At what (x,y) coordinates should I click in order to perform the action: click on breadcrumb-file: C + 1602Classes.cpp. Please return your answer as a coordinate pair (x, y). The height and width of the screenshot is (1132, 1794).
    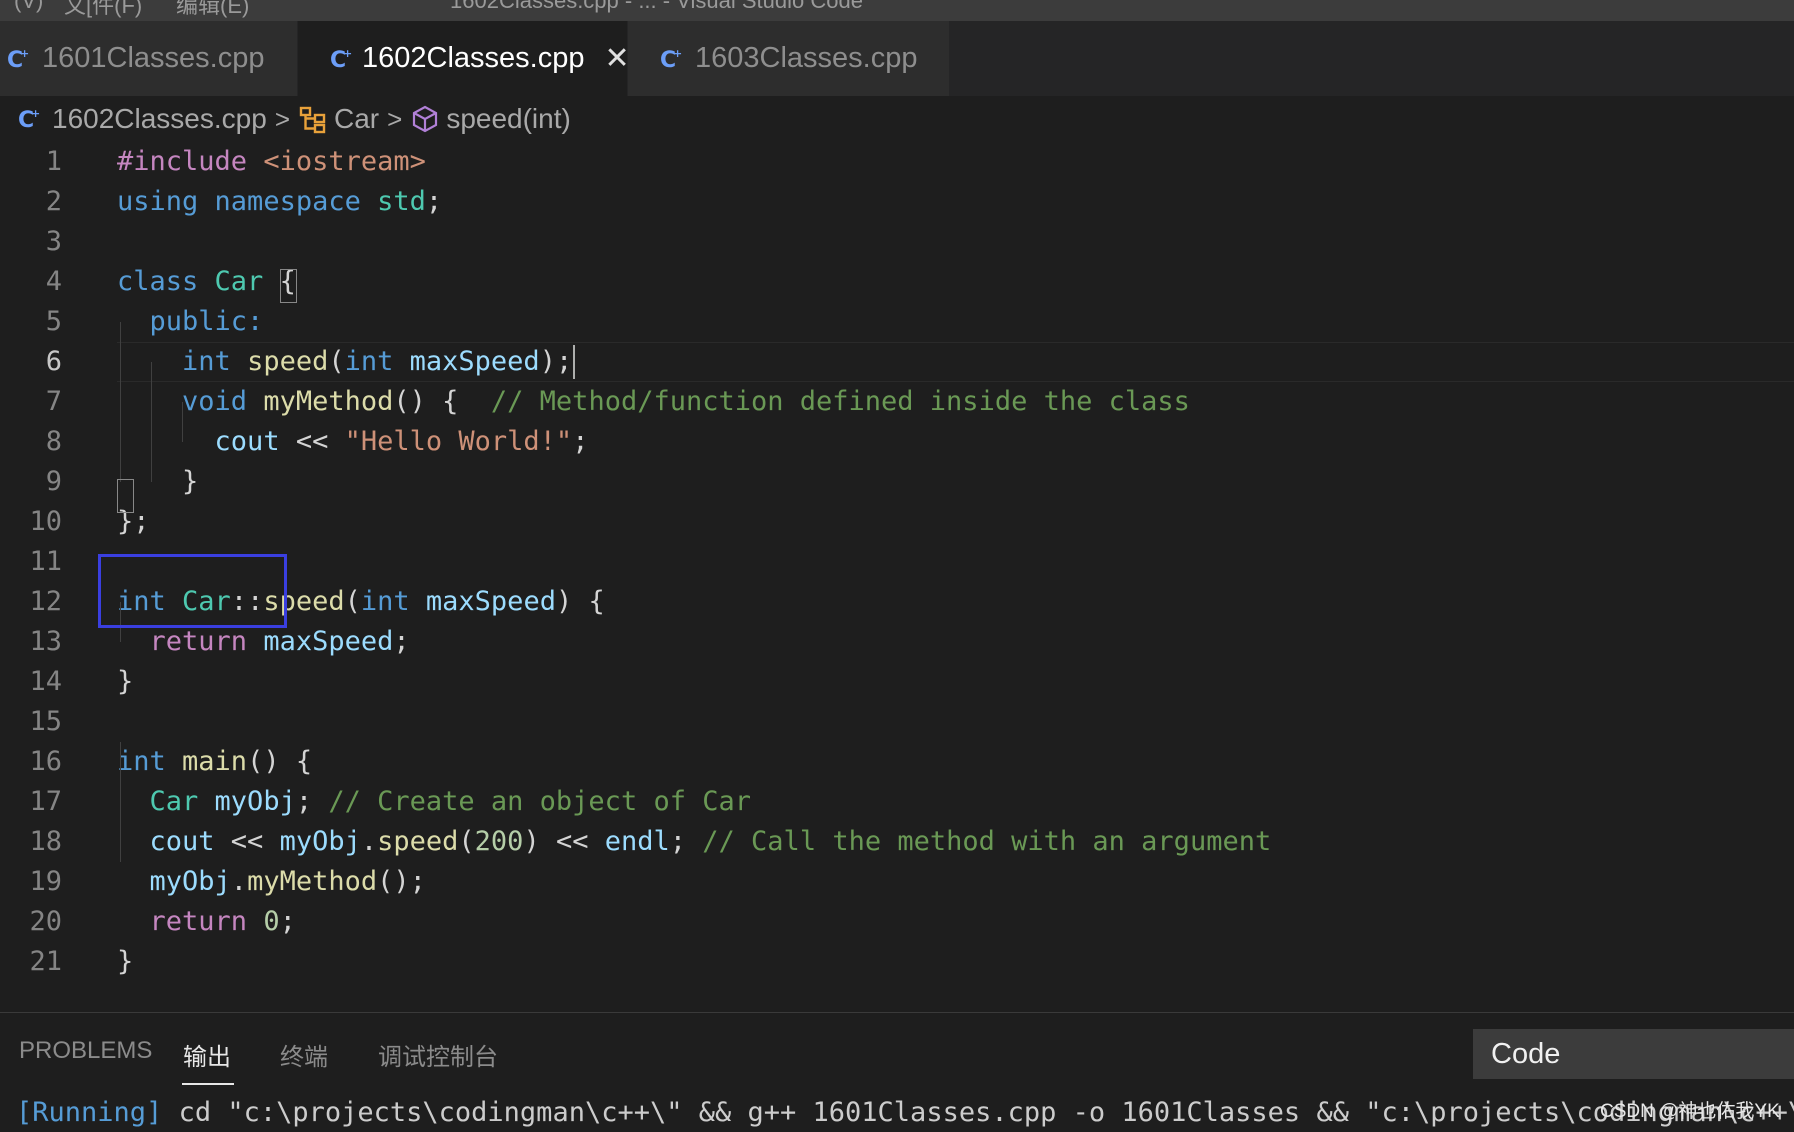
    Looking at the image, I should click on (141, 119).